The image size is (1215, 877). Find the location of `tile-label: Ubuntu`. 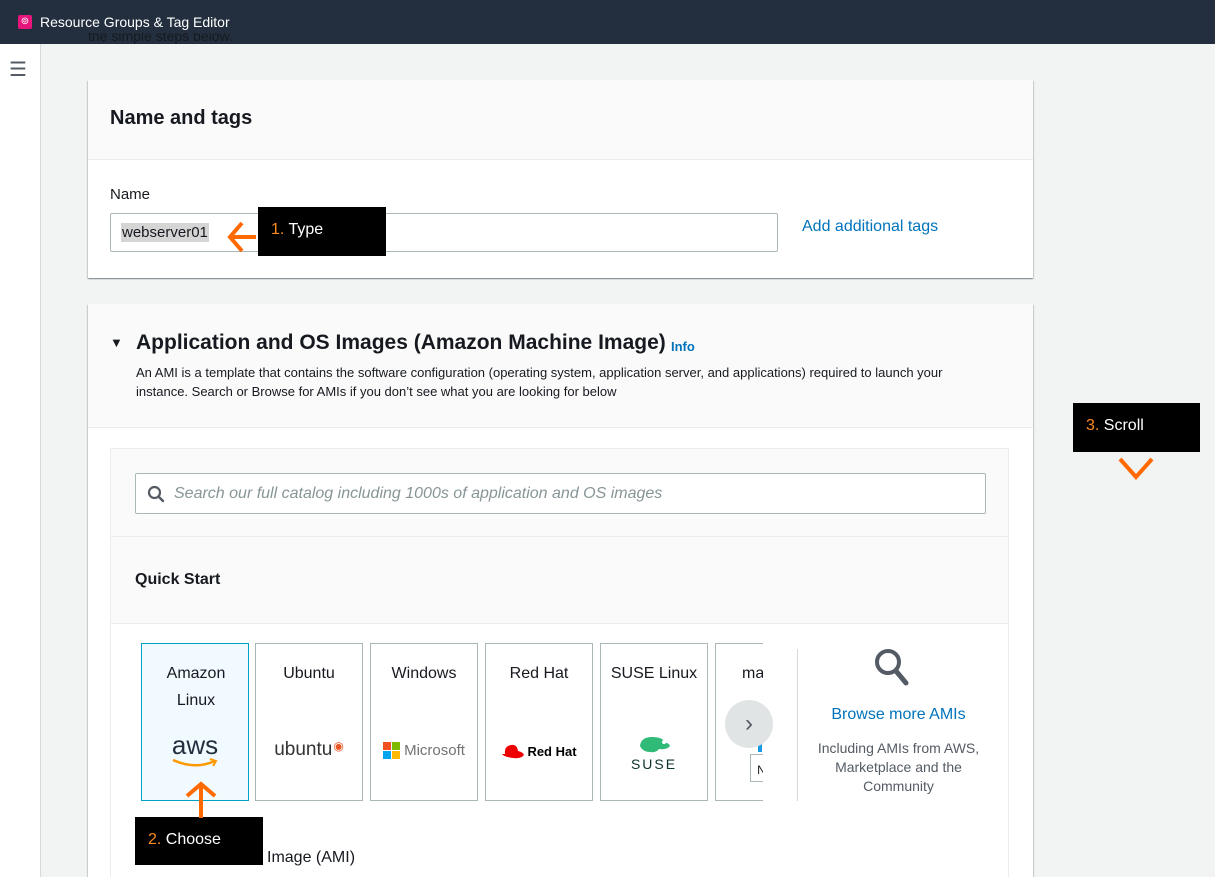

tile-label: Ubuntu is located at coordinates (309, 673).